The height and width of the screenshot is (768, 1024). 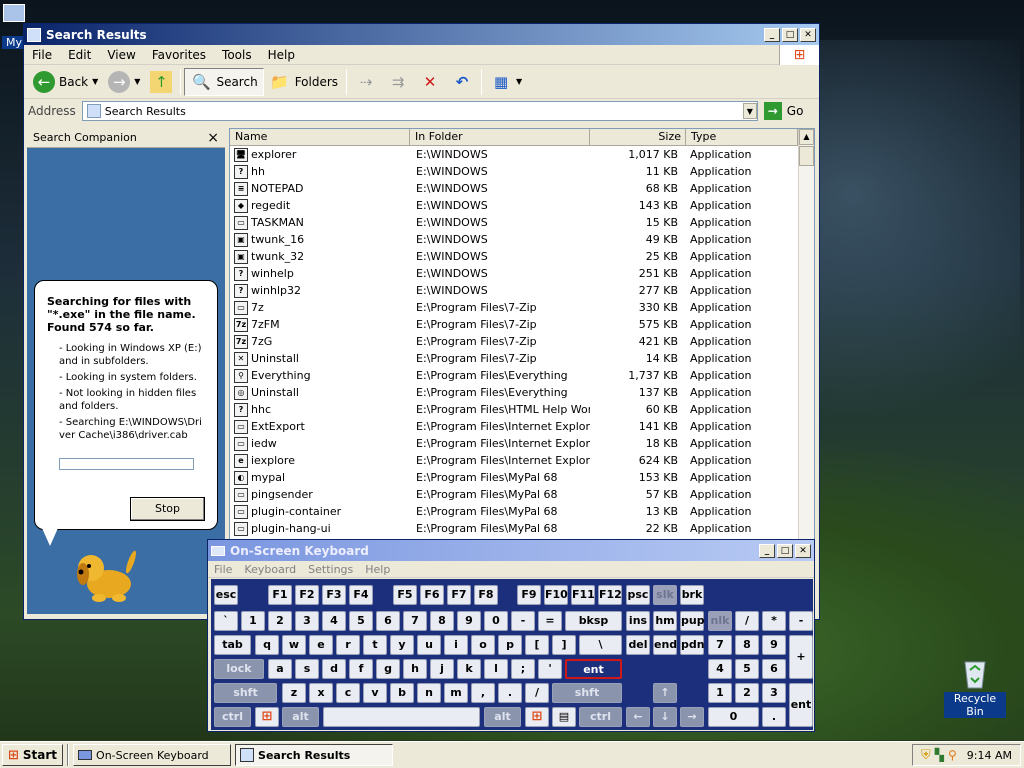 What do you see at coordinates (307, 669) in the screenshot?
I see `key-s: s` at bounding box center [307, 669].